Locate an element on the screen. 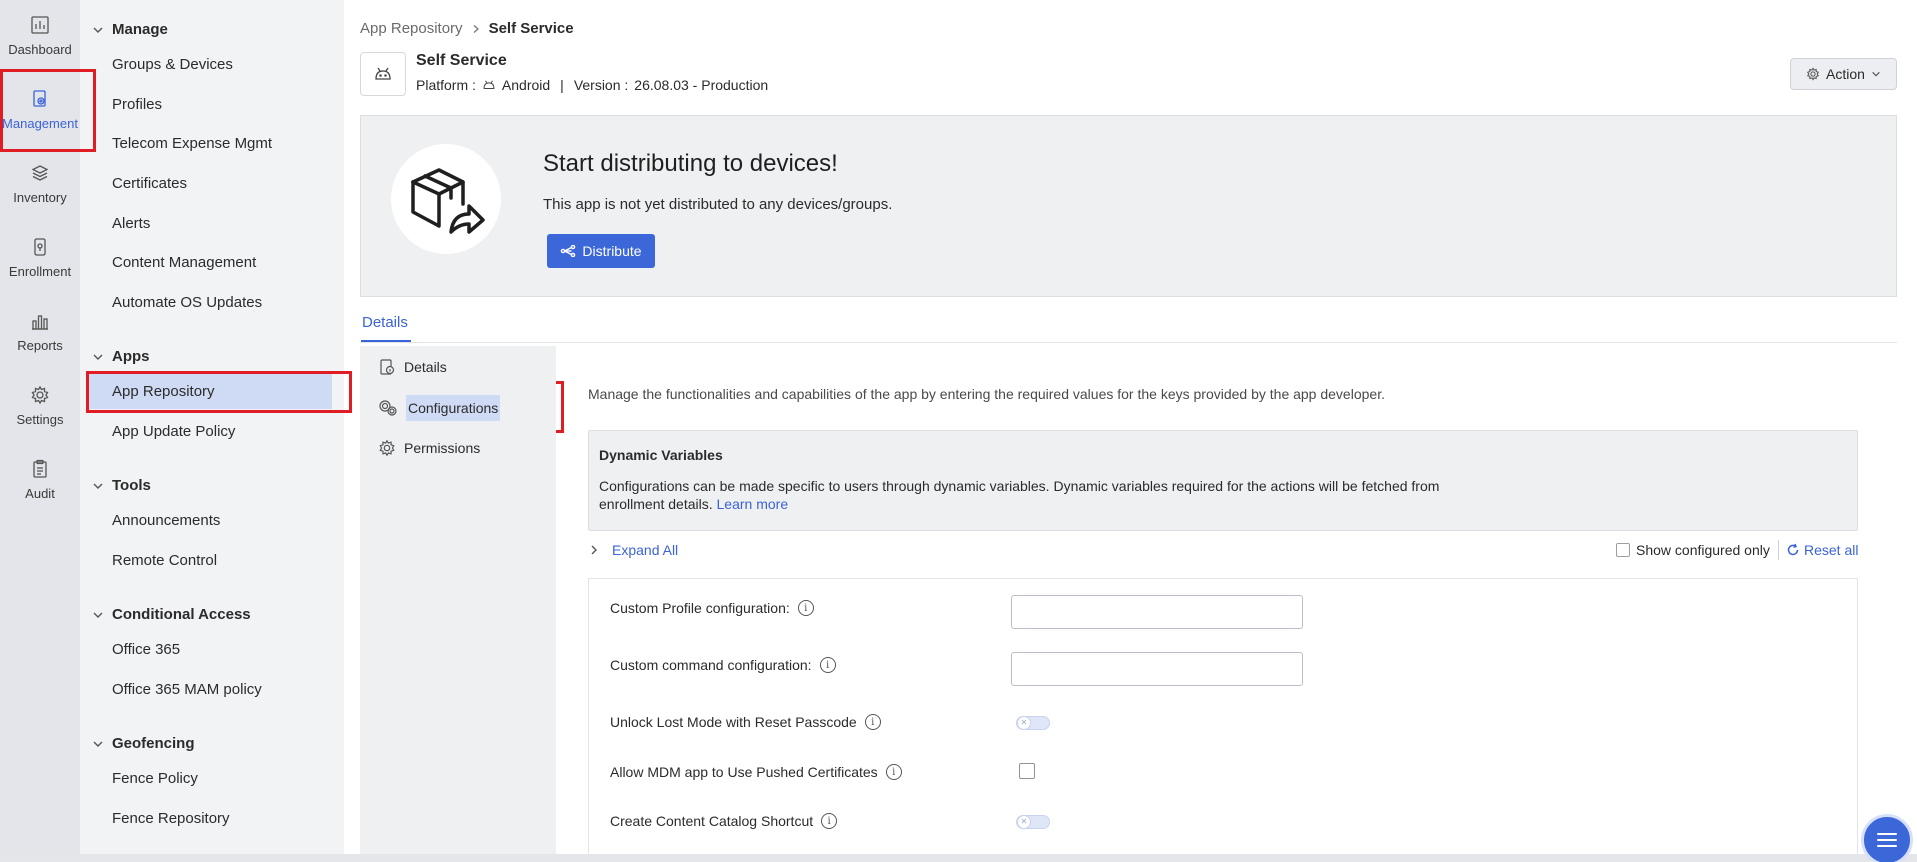 The height and width of the screenshot is (862, 1917). version-value: 26.08.03 - Production is located at coordinates (701, 85).